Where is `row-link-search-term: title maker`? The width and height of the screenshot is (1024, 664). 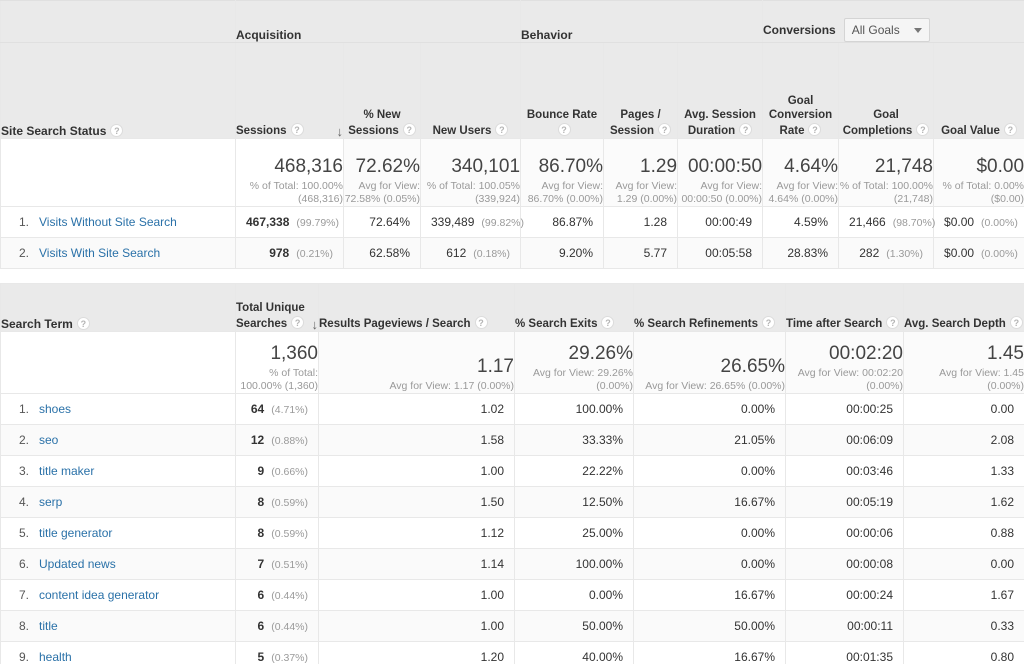 row-link-search-term: title maker is located at coordinates (66, 471).